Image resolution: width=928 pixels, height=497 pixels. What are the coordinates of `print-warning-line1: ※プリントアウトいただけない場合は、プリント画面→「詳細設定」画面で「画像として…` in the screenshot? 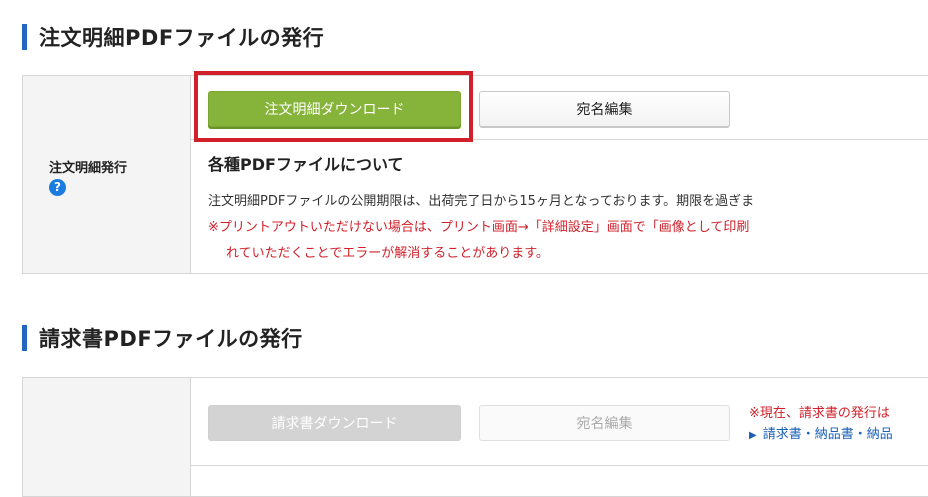 It's located at (479, 227).